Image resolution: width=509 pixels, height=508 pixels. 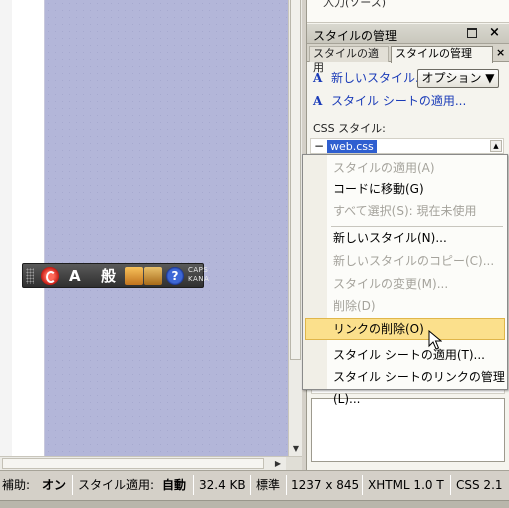 I want to click on scroll-right-arrow-icon: ▶, so click(x=278, y=463).